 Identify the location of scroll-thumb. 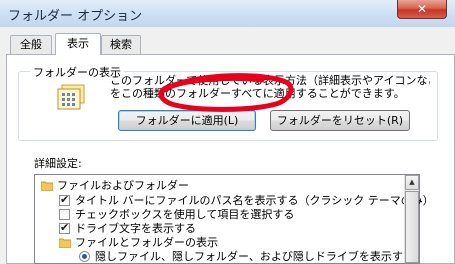
(412, 227).